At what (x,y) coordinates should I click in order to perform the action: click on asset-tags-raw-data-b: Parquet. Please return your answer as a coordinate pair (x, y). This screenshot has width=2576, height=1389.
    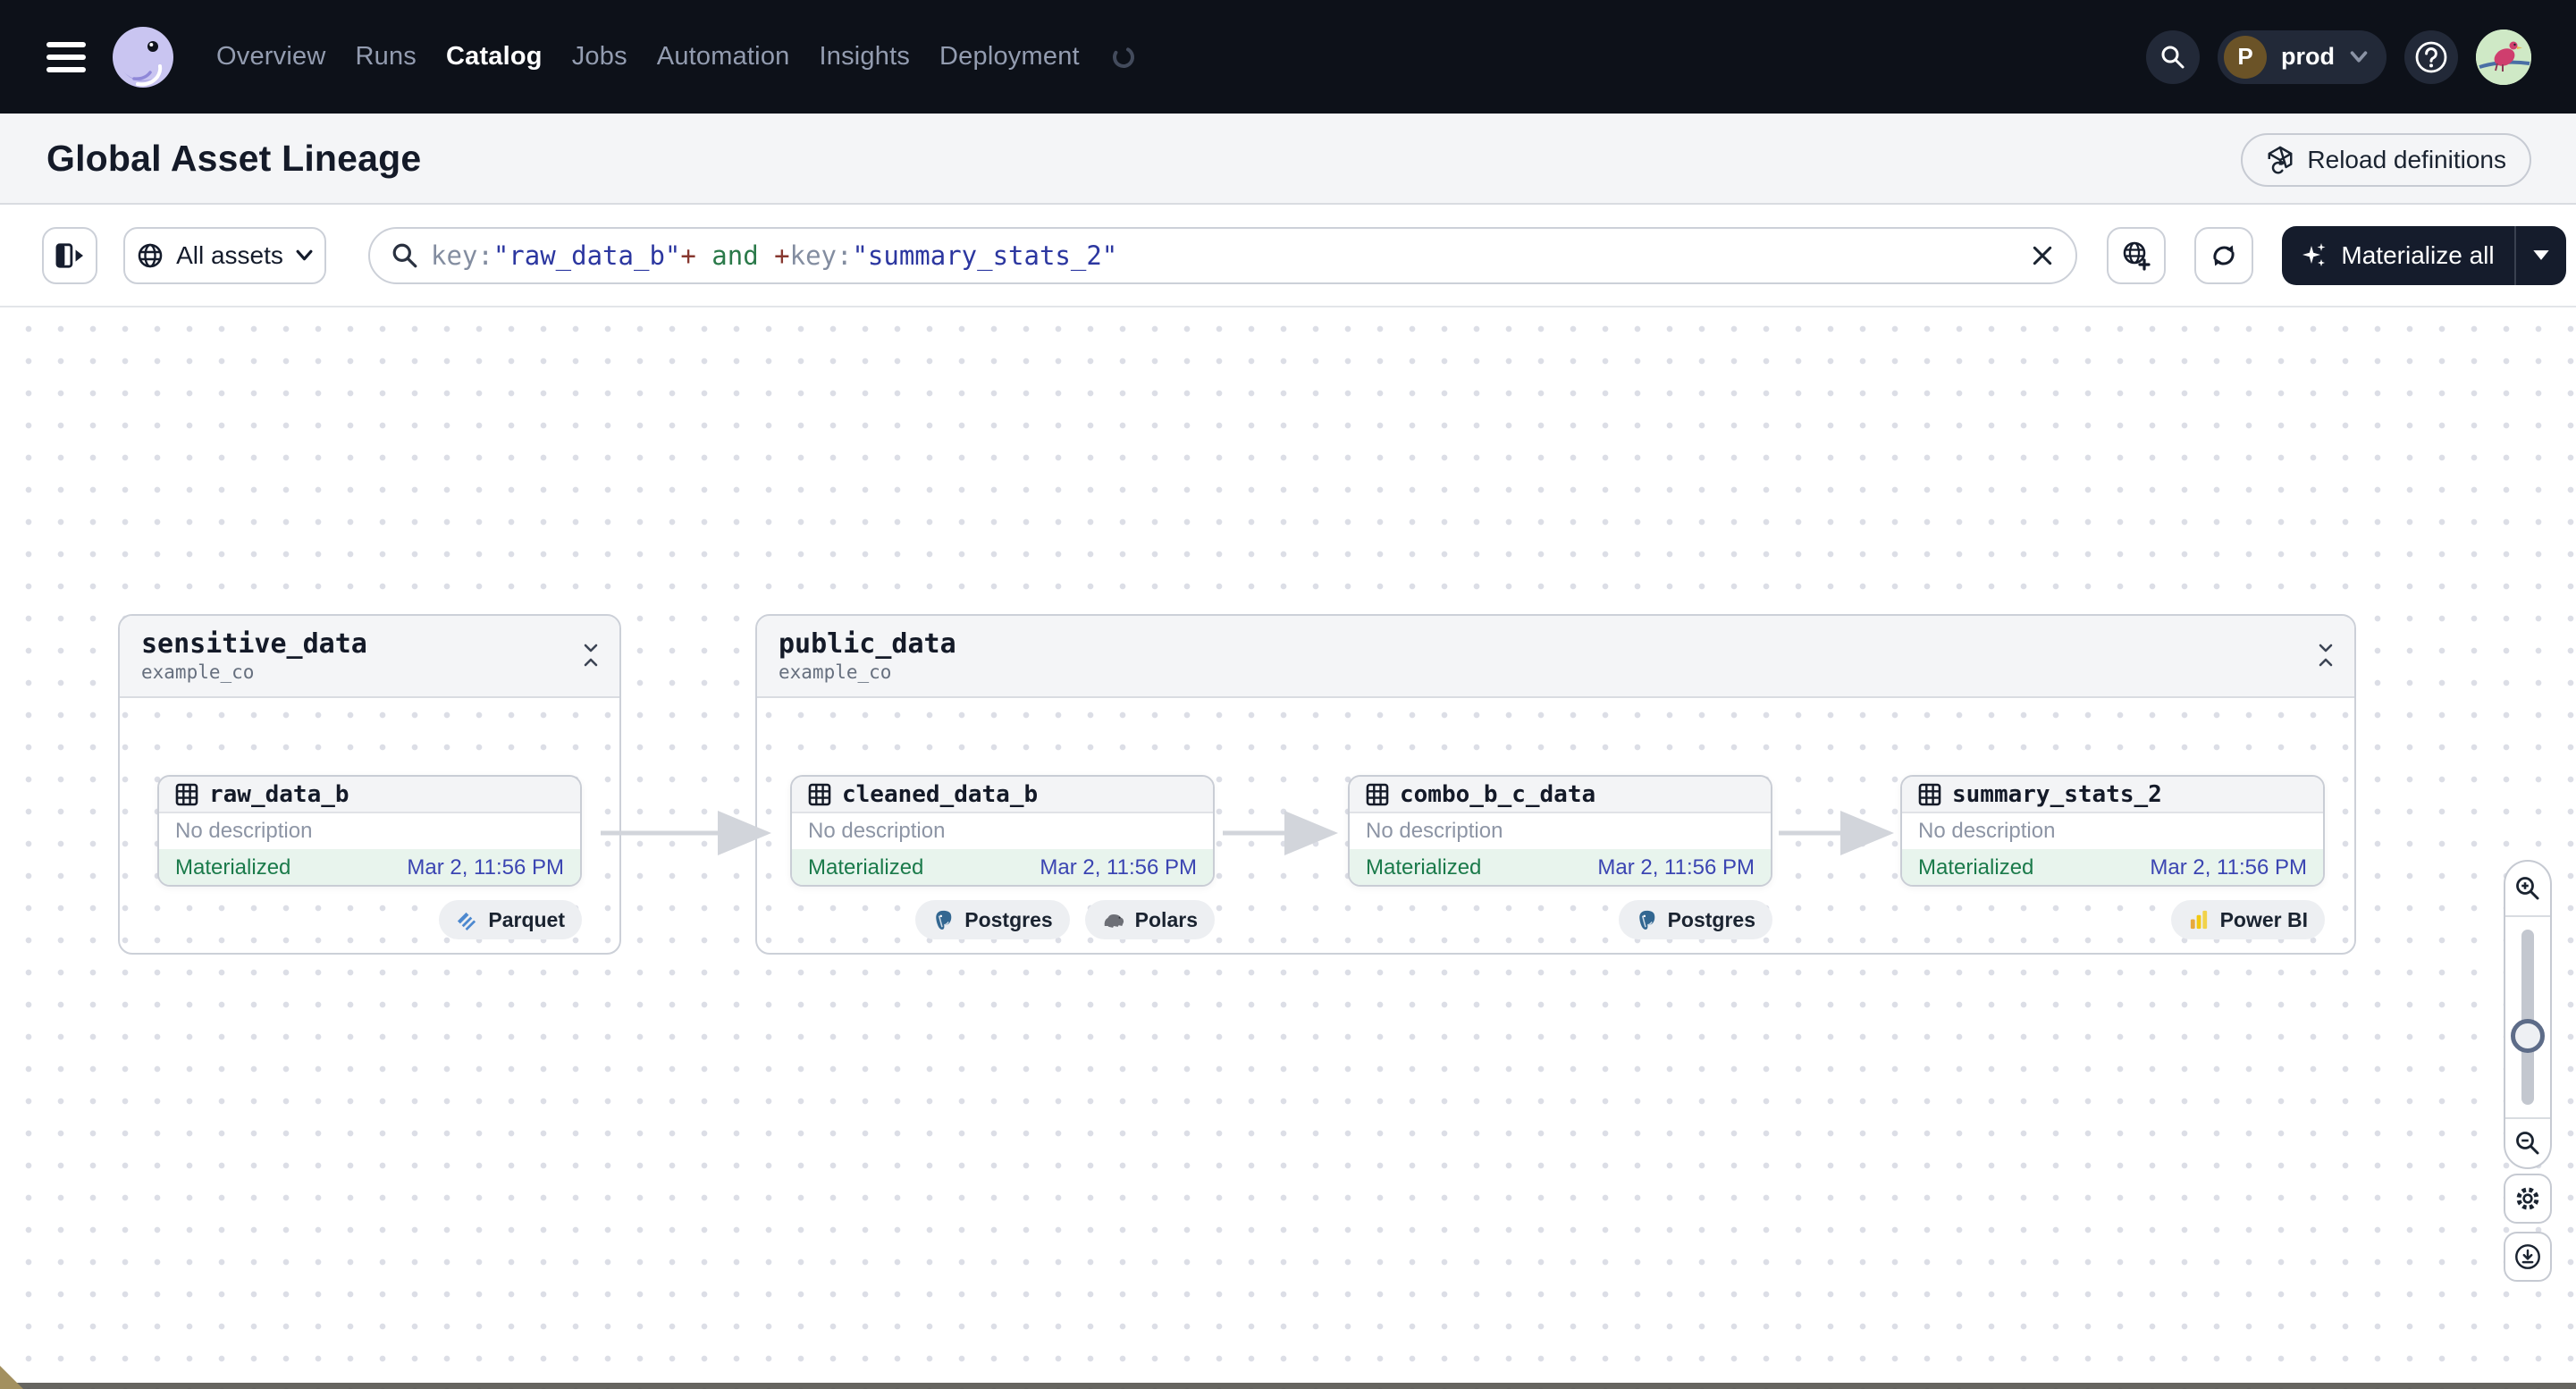
    Looking at the image, I should click on (370, 919).